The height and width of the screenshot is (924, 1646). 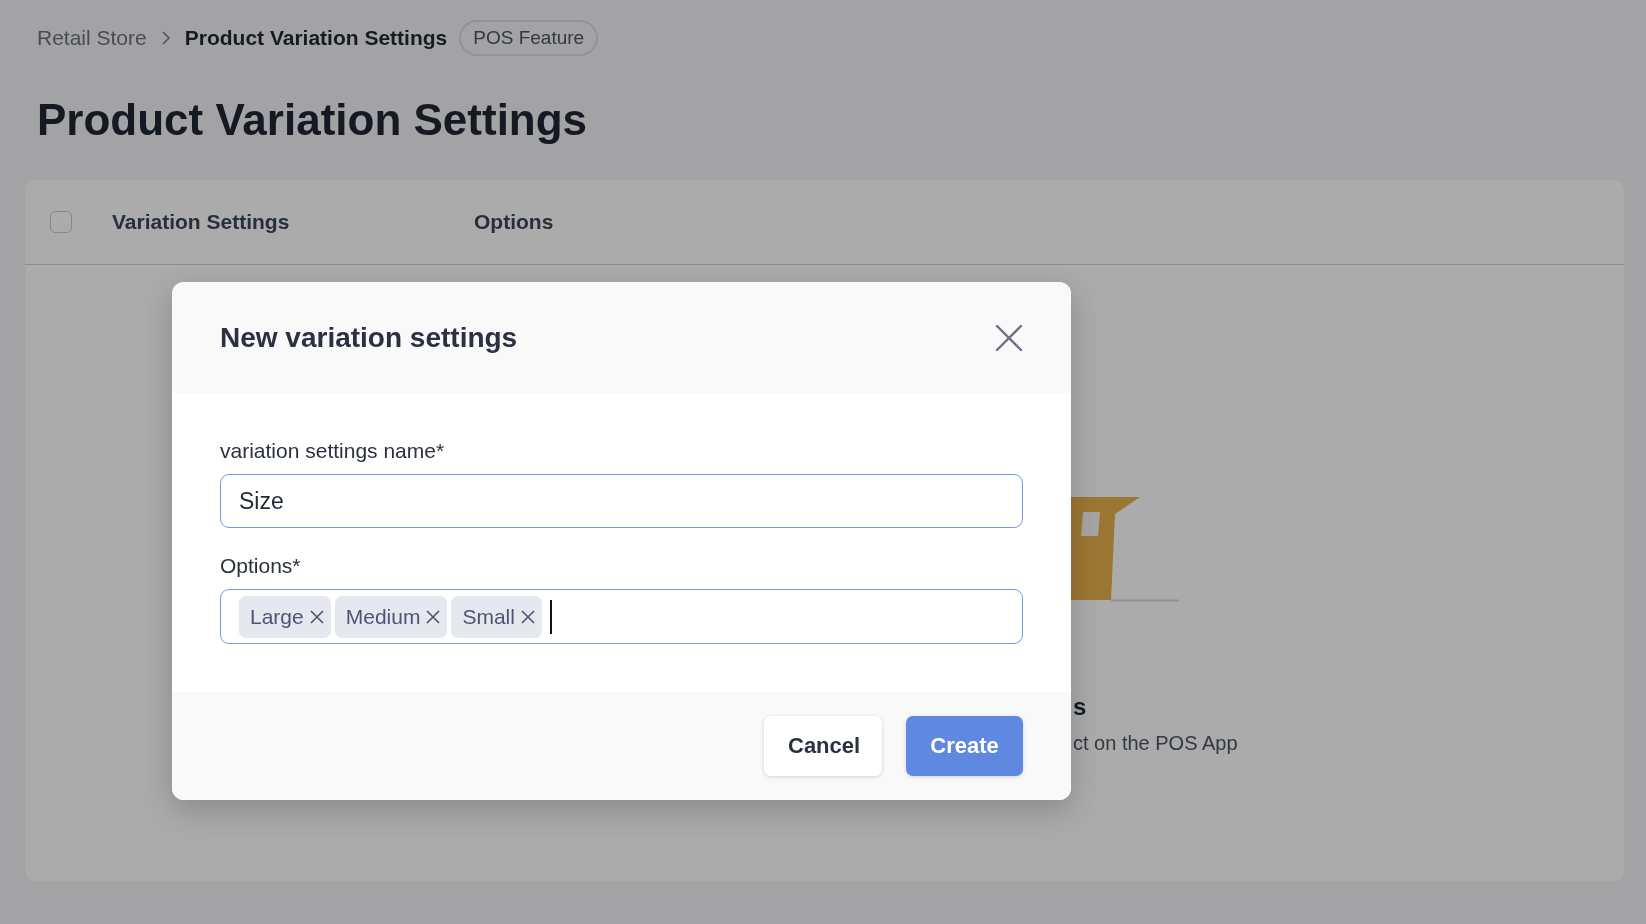 I want to click on field-label: Options*, so click(x=261, y=566).